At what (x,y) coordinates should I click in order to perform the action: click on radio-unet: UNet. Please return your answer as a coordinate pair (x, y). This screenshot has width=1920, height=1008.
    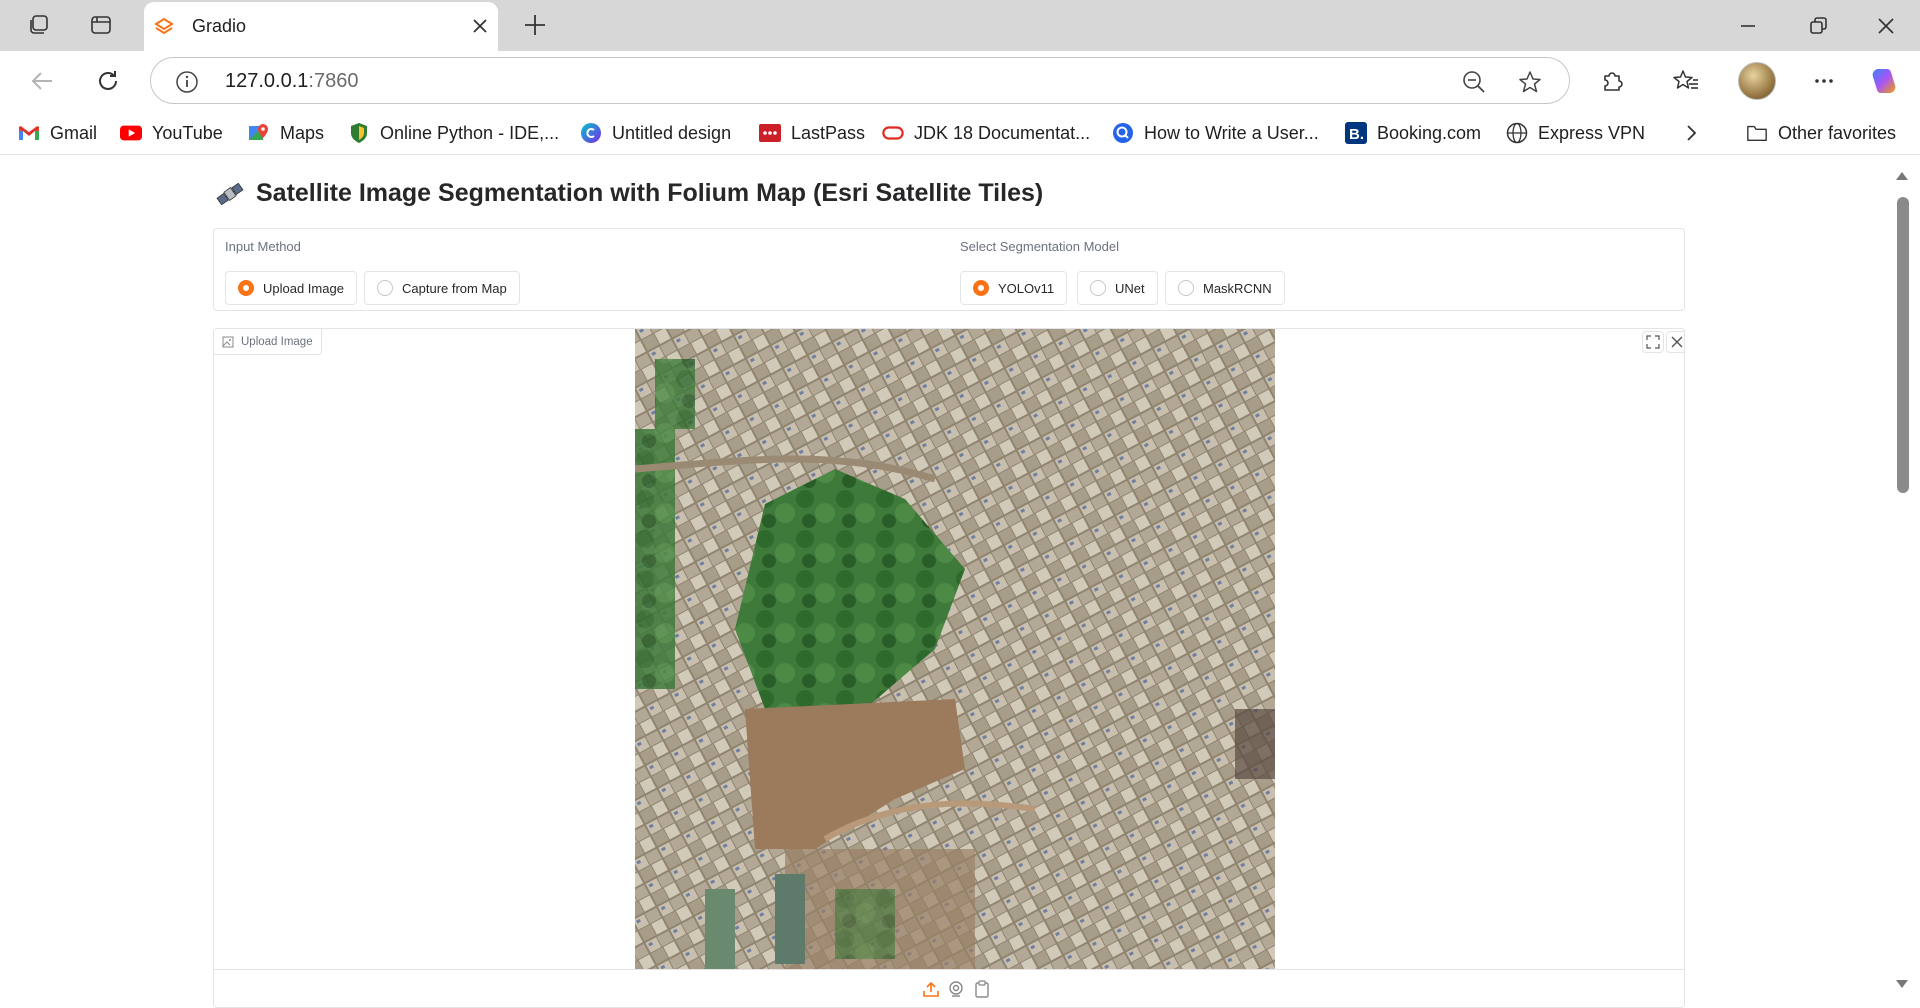
    Looking at the image, I should click on (1117, 288).